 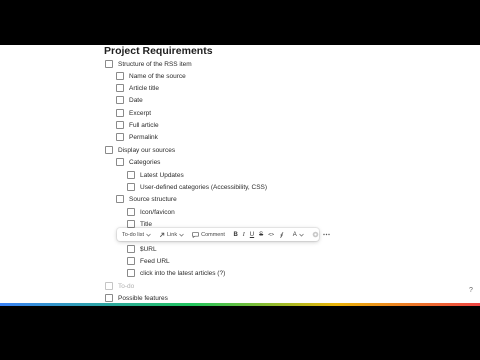 I want to click on todo-item-article-title: Article title, so click(x=137, y=88).